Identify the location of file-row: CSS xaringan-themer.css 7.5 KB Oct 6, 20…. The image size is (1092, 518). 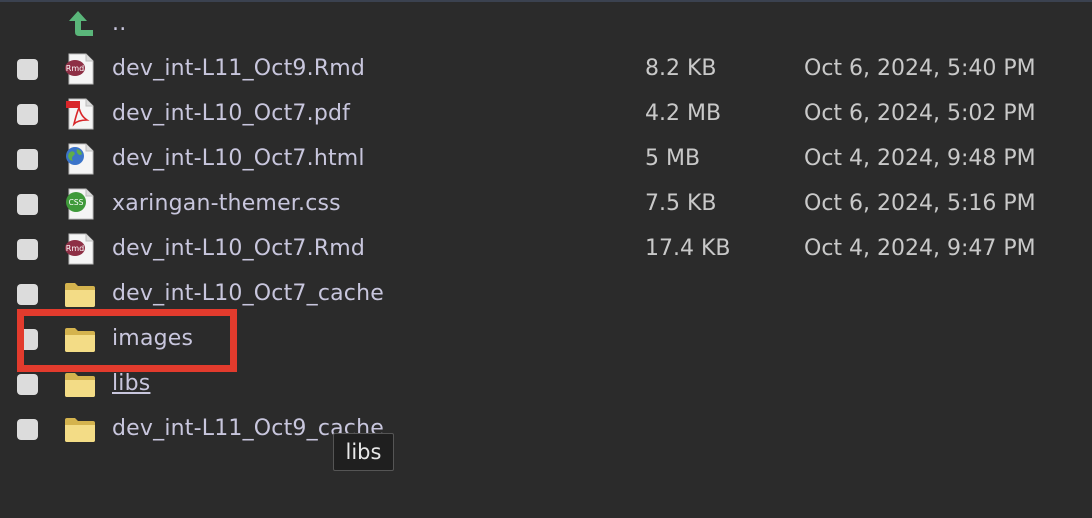
(546, 204).